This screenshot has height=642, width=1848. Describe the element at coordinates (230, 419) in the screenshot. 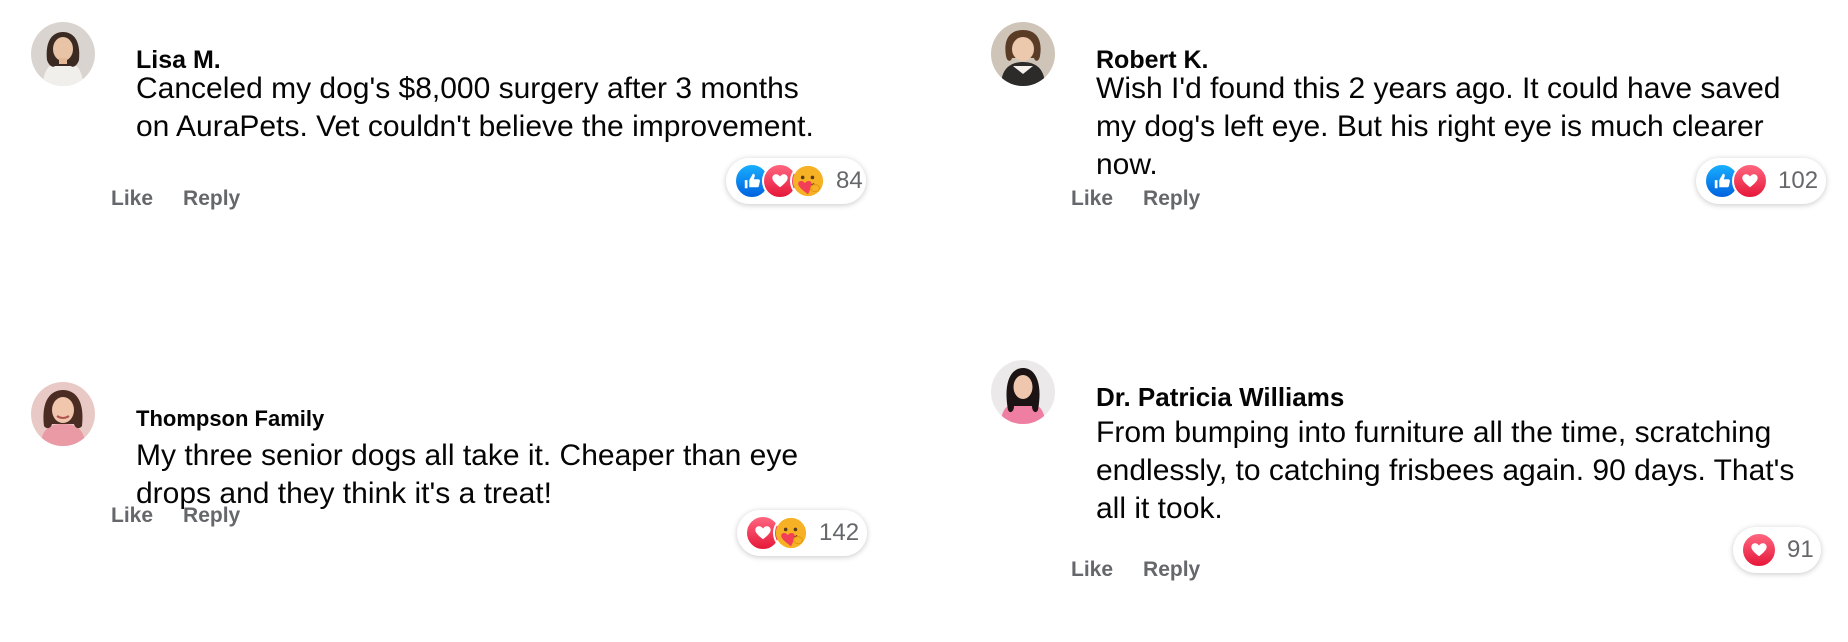

I see `commenter-name: Thompson Family` at that location.